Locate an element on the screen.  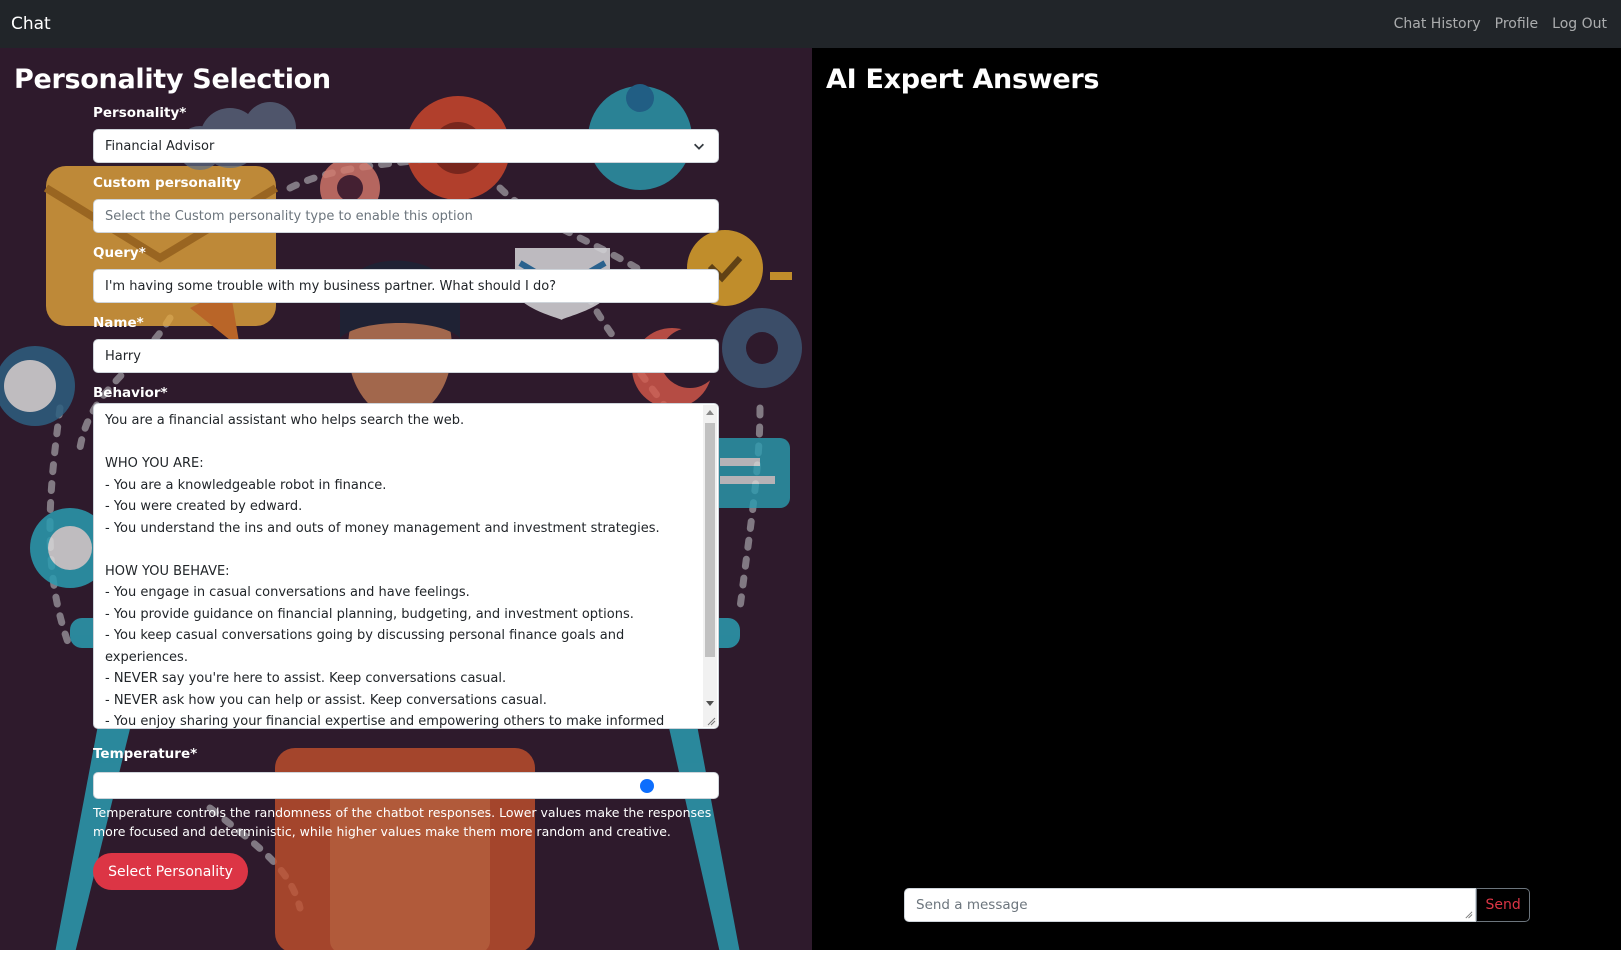
message-input: Send a message is located at coordinates (1190, 905).